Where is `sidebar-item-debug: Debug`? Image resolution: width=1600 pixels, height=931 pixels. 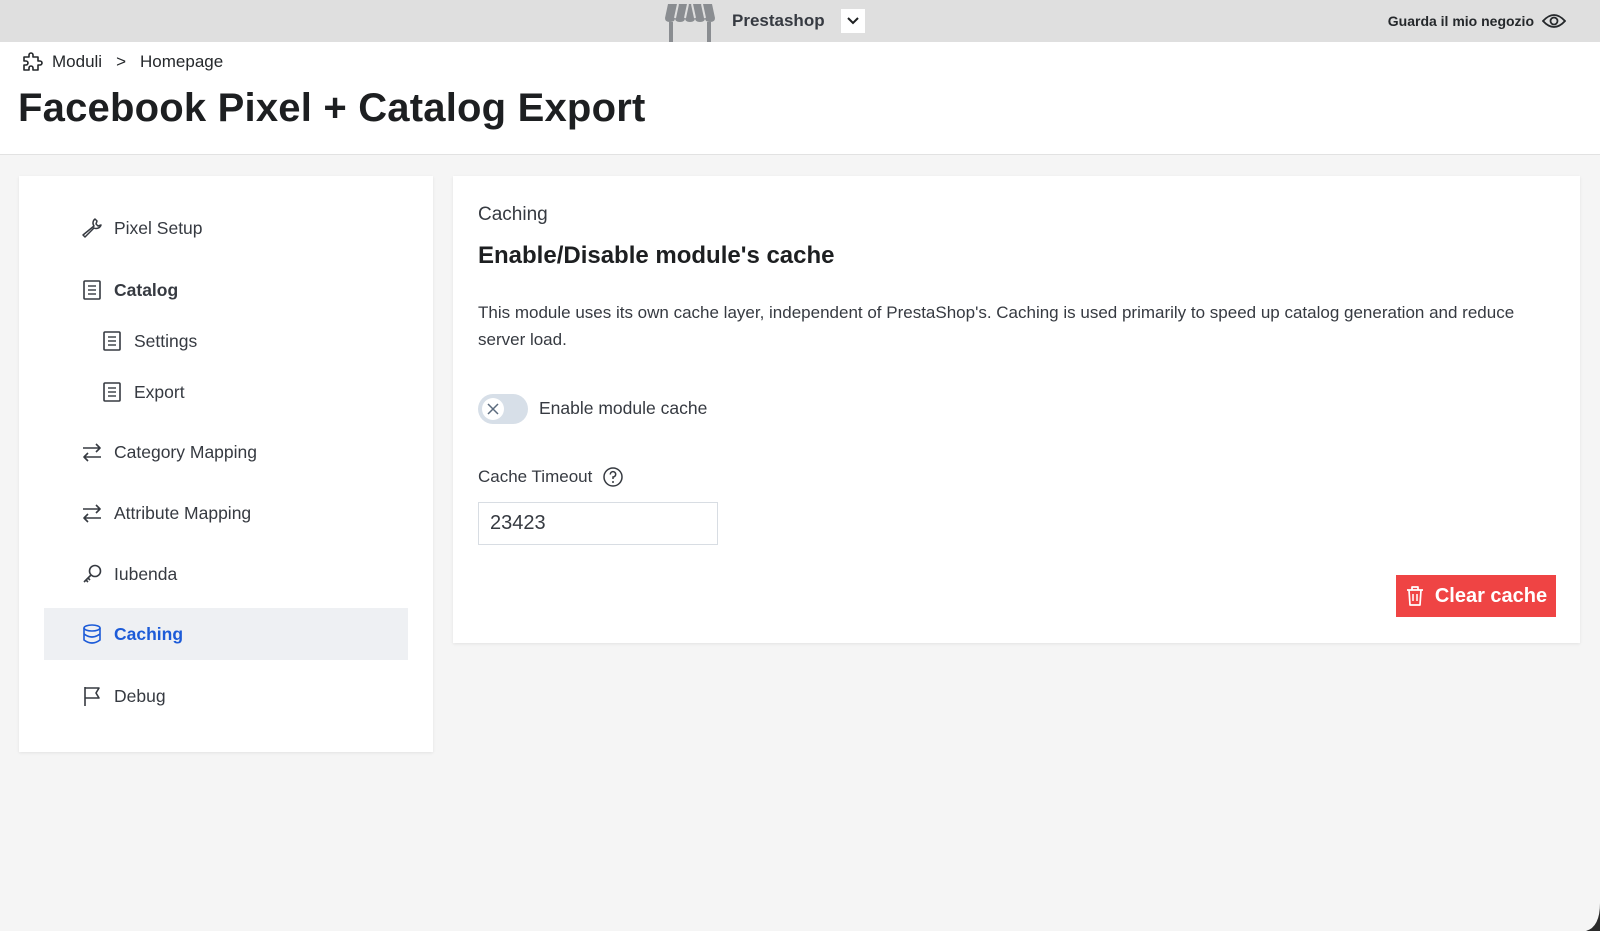
sidebar-item-debug: Debug is located at coordinates (226, 696).